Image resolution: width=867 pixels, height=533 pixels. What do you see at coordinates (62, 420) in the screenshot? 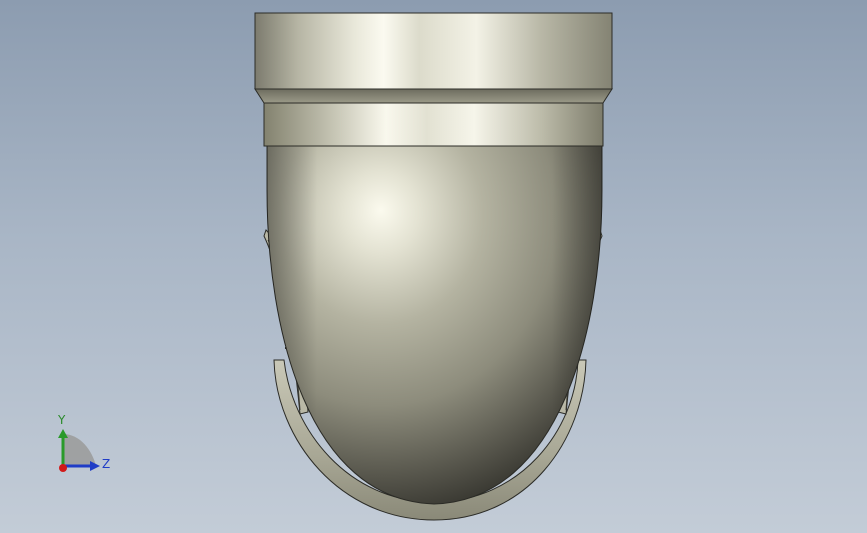
I see `y-axis-label: Y` at bounding box center [62, 420].